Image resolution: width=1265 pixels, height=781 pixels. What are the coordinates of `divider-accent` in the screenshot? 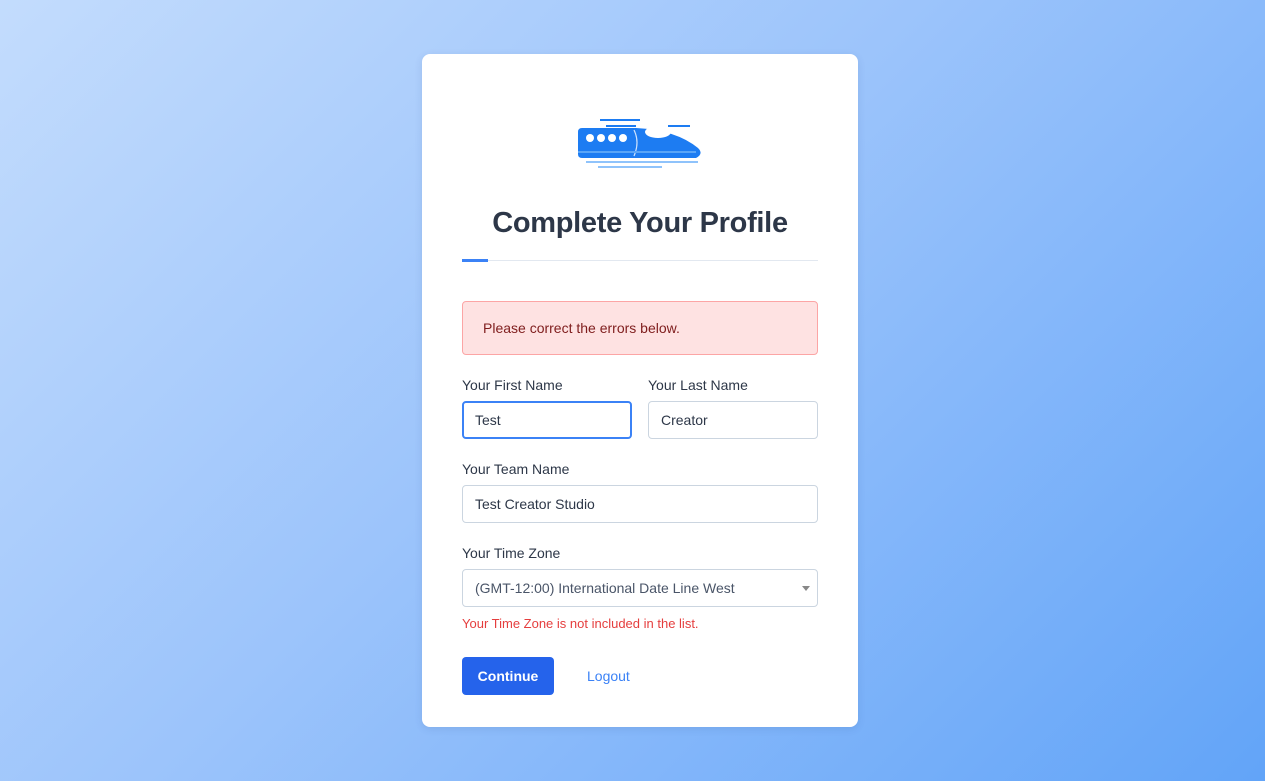 It's located at (475, 260).